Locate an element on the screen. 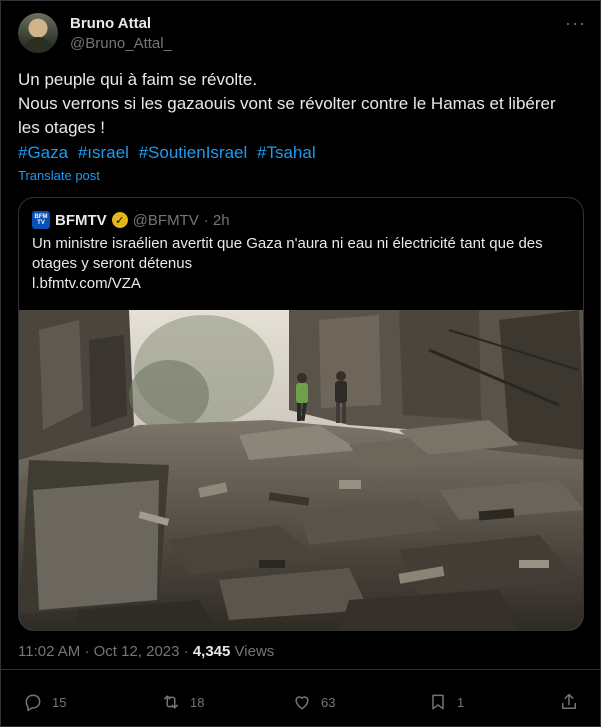 This screenshot has height=727, width=601. like-count: 63 is located at coordinates (328, 702).